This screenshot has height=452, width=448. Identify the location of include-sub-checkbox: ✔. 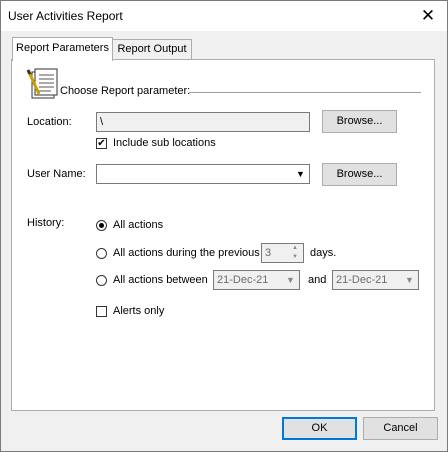
(101, 143).